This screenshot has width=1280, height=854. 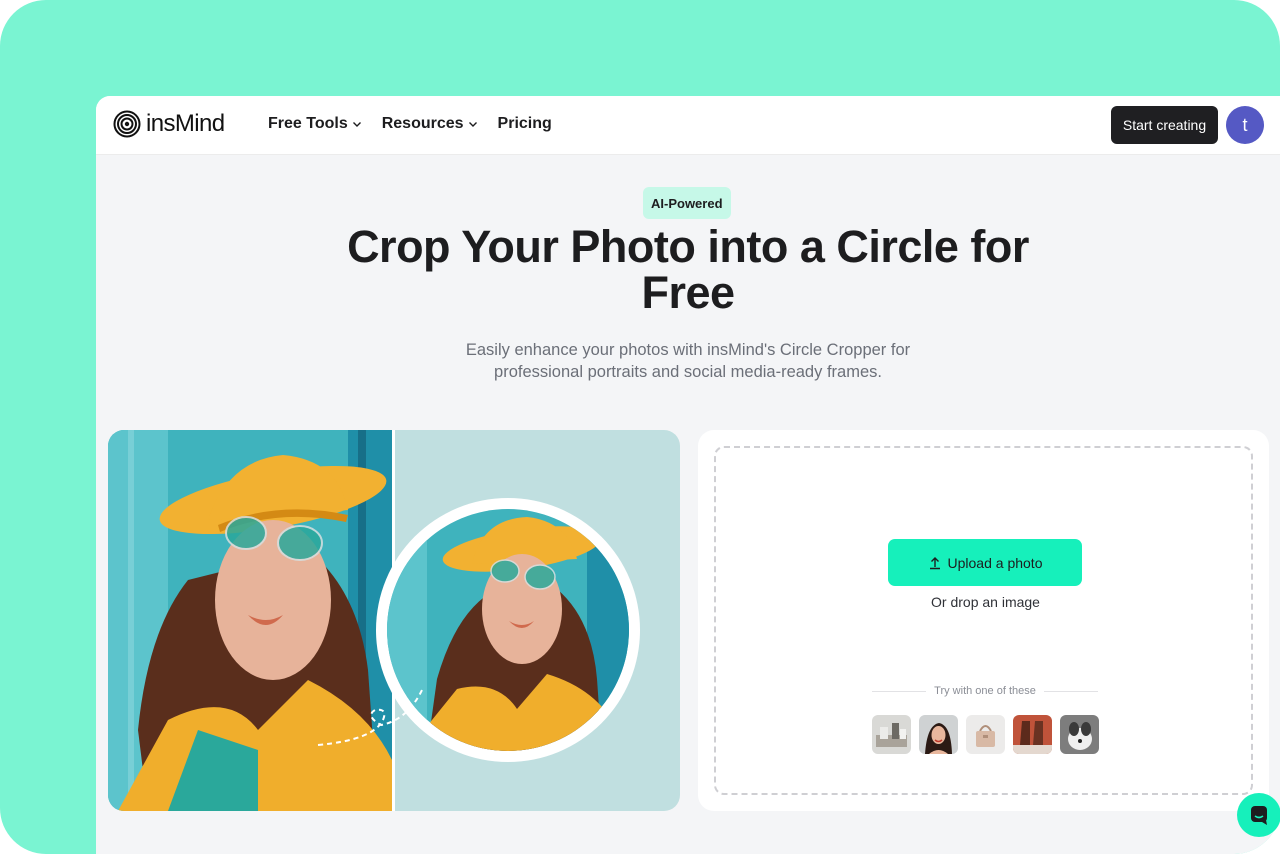 What do you see at coordinates (687, 203) in the screenshot?
I see `ai-powered-badge: AI-Powered` at bounding box center [687, 203].